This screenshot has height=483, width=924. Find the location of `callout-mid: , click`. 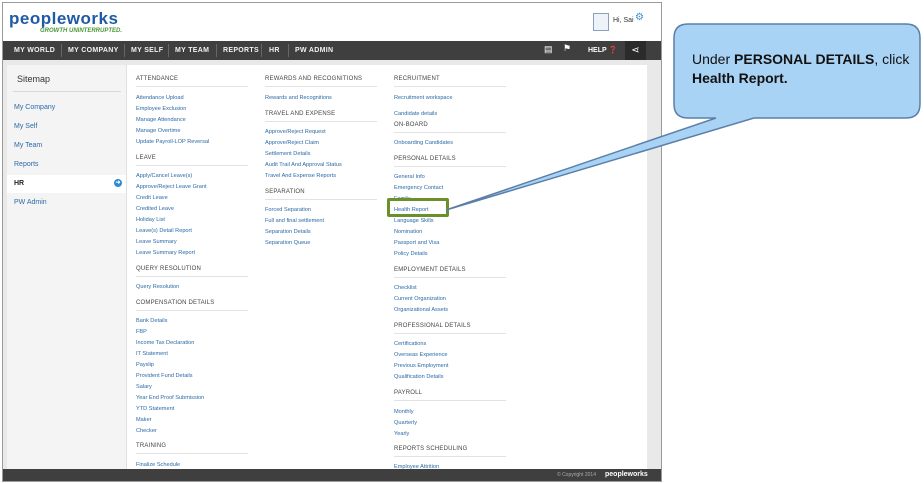

callout-mid: , click is located at coordinates (892, 59).